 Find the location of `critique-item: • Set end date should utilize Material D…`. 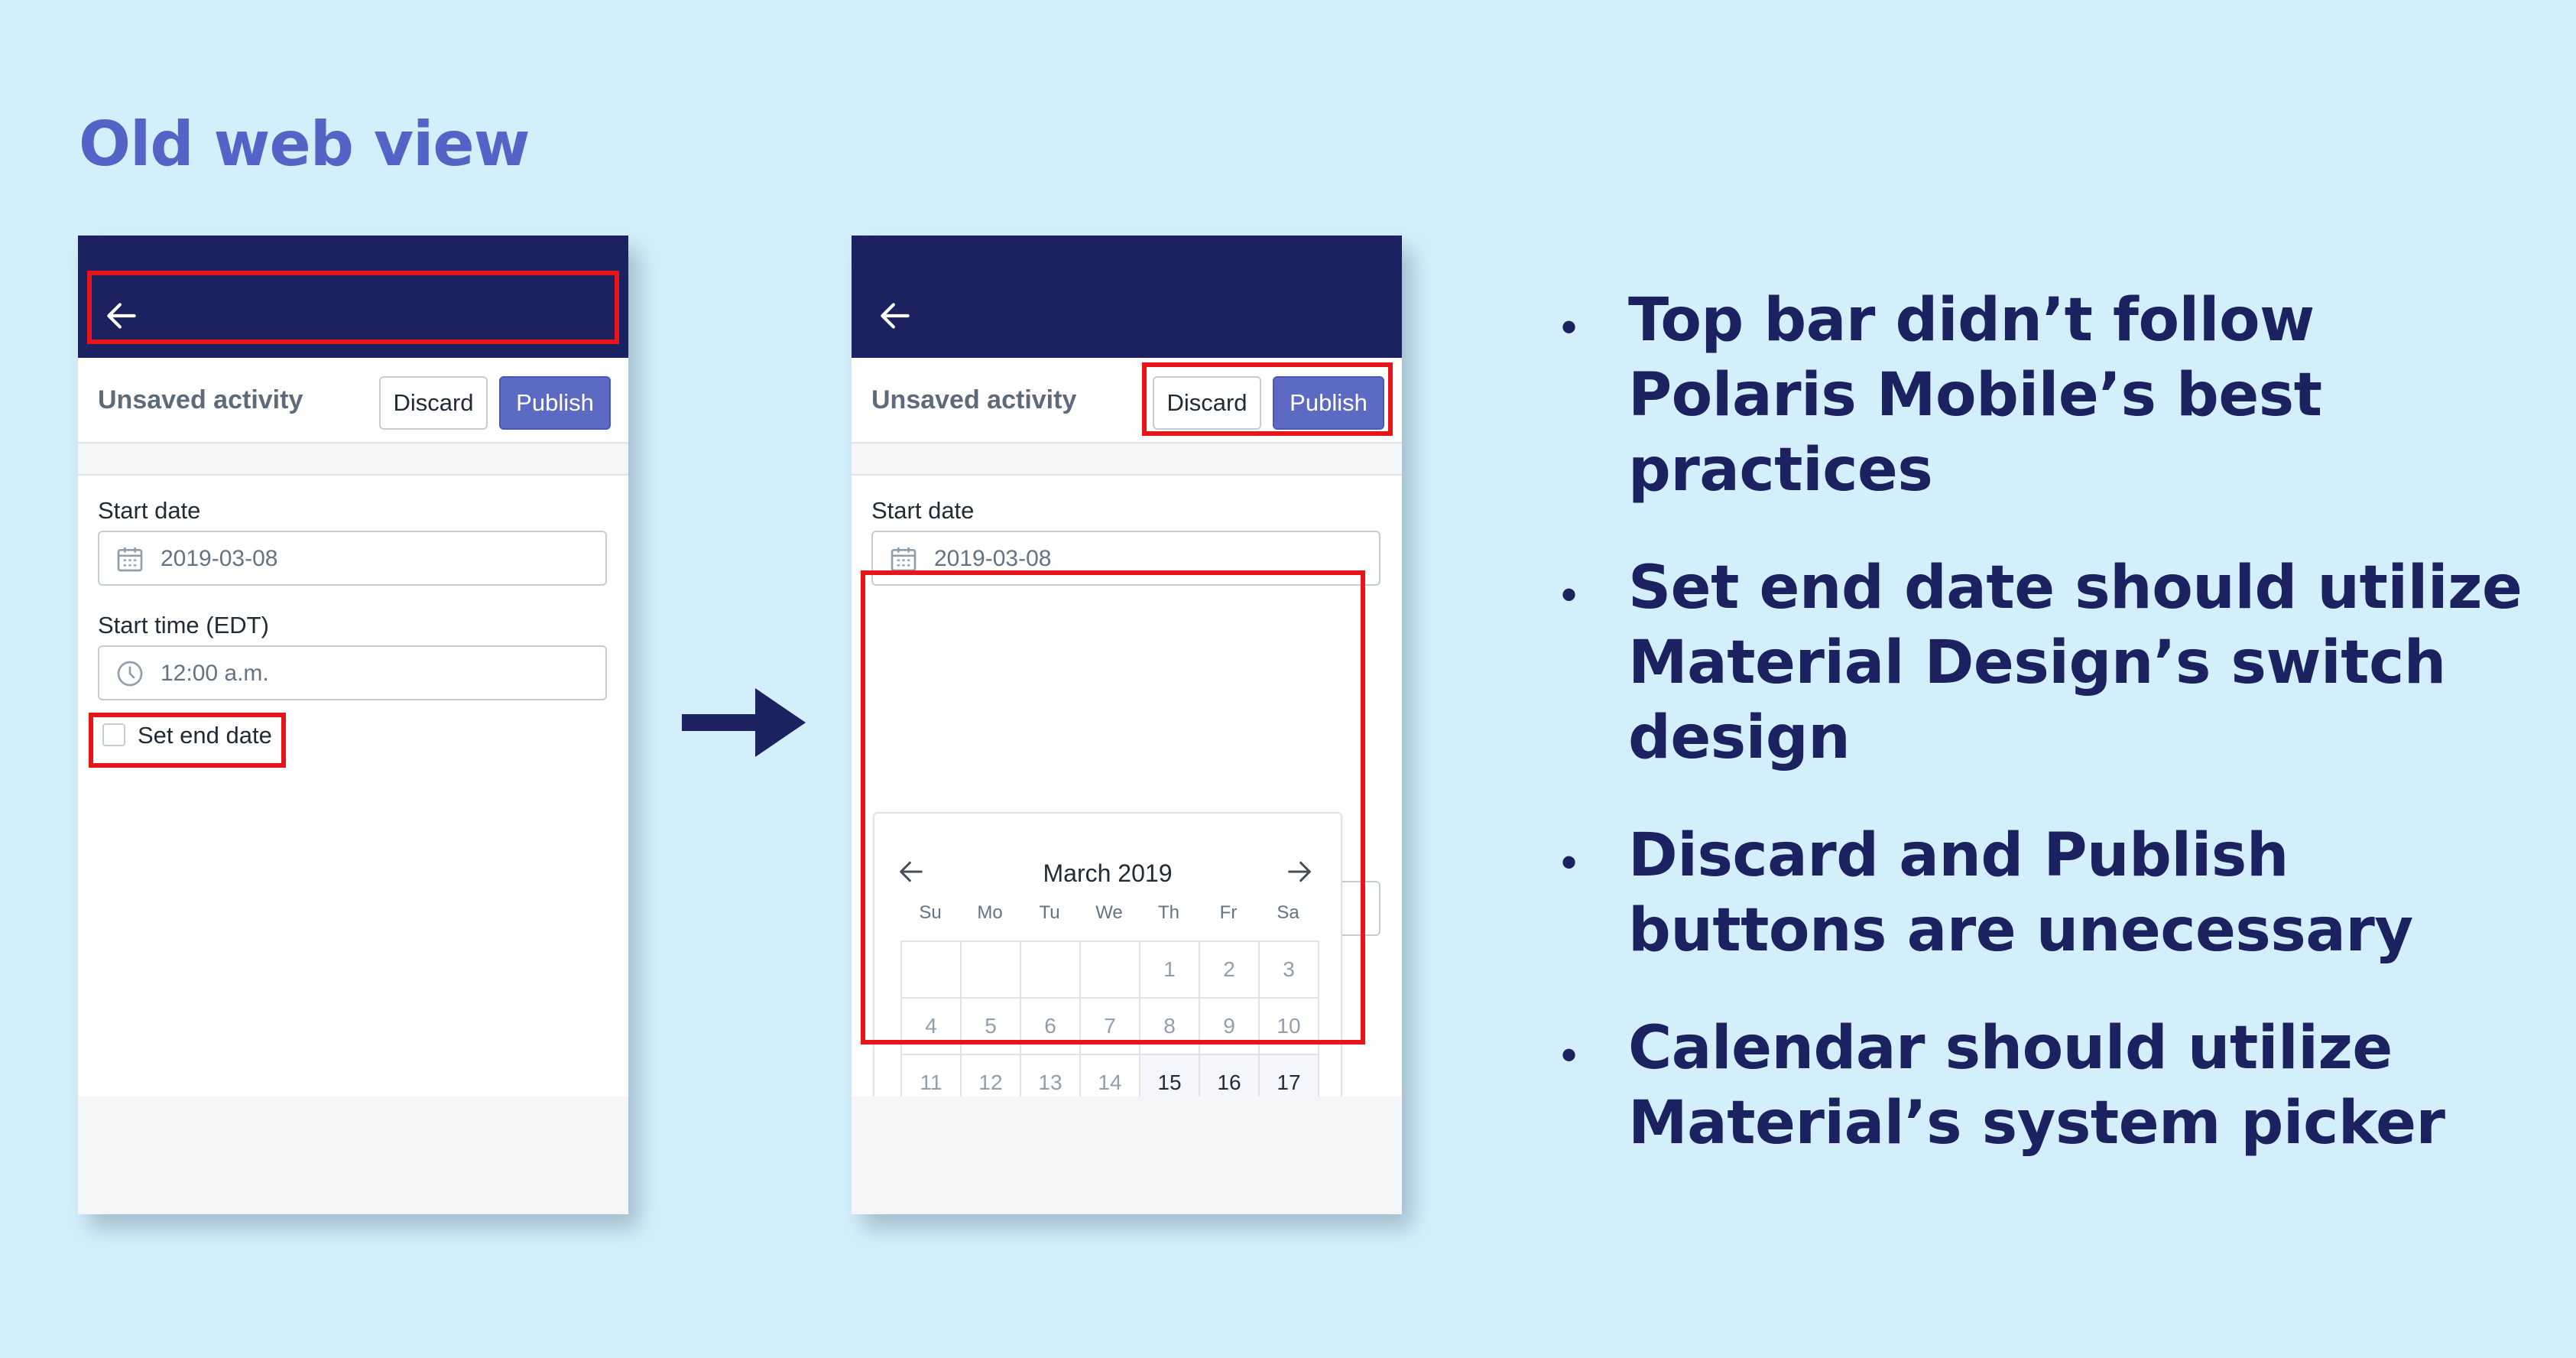

critique-item: • Set end date should utilize Material D… is located at coordinates (2056, 663).